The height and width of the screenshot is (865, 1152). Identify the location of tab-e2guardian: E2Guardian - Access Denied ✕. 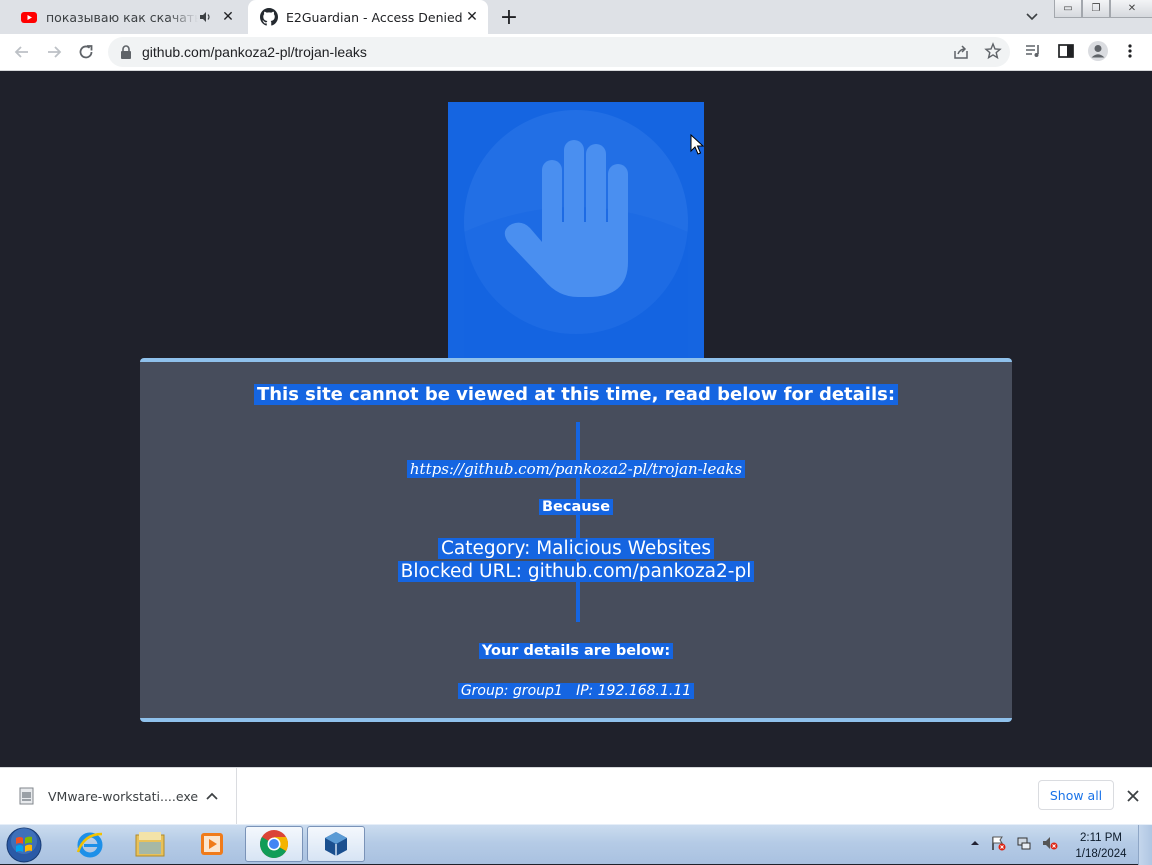
(368, 17).